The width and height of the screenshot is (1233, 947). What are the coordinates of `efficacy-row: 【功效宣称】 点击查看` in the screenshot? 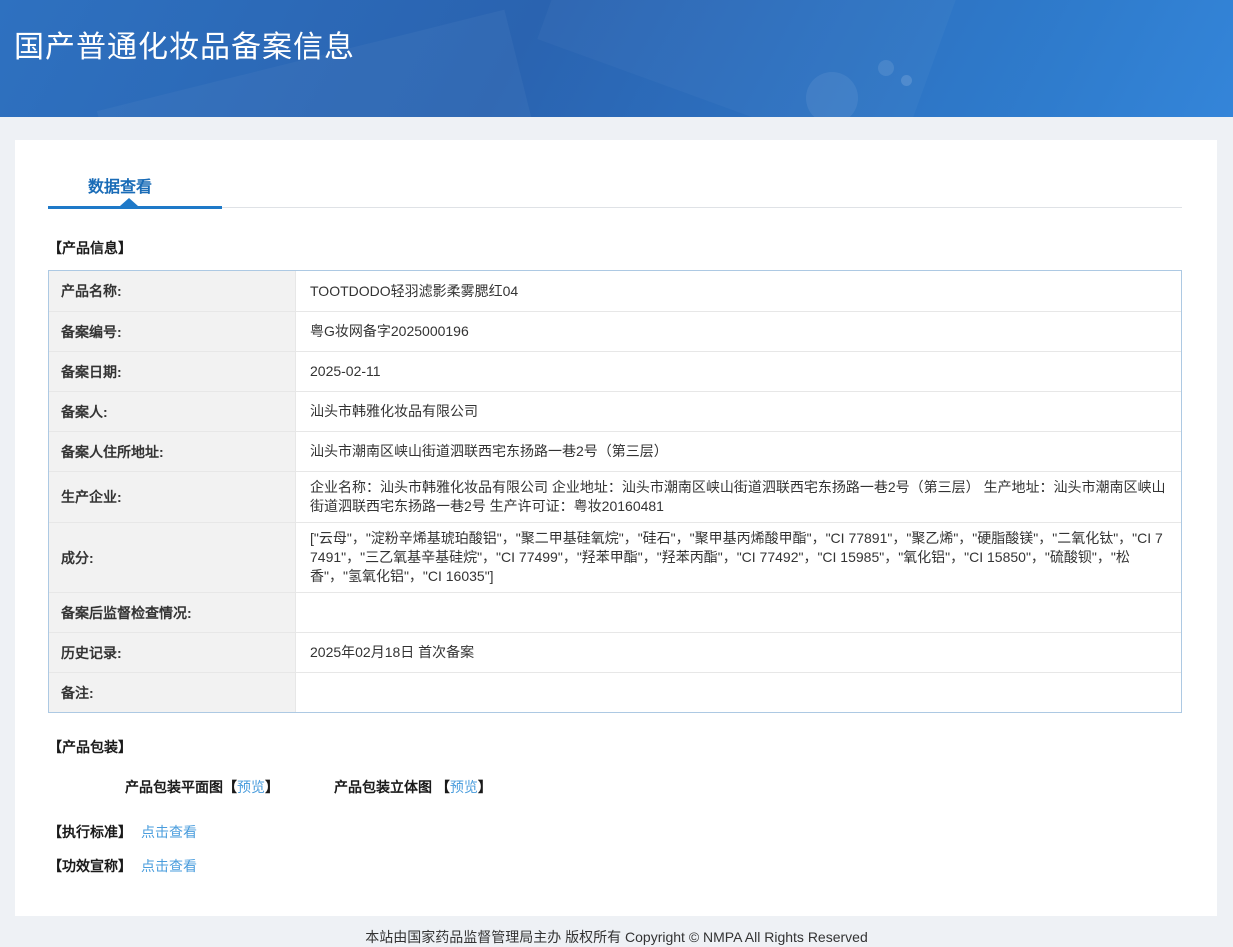 It's located at (615, 866).